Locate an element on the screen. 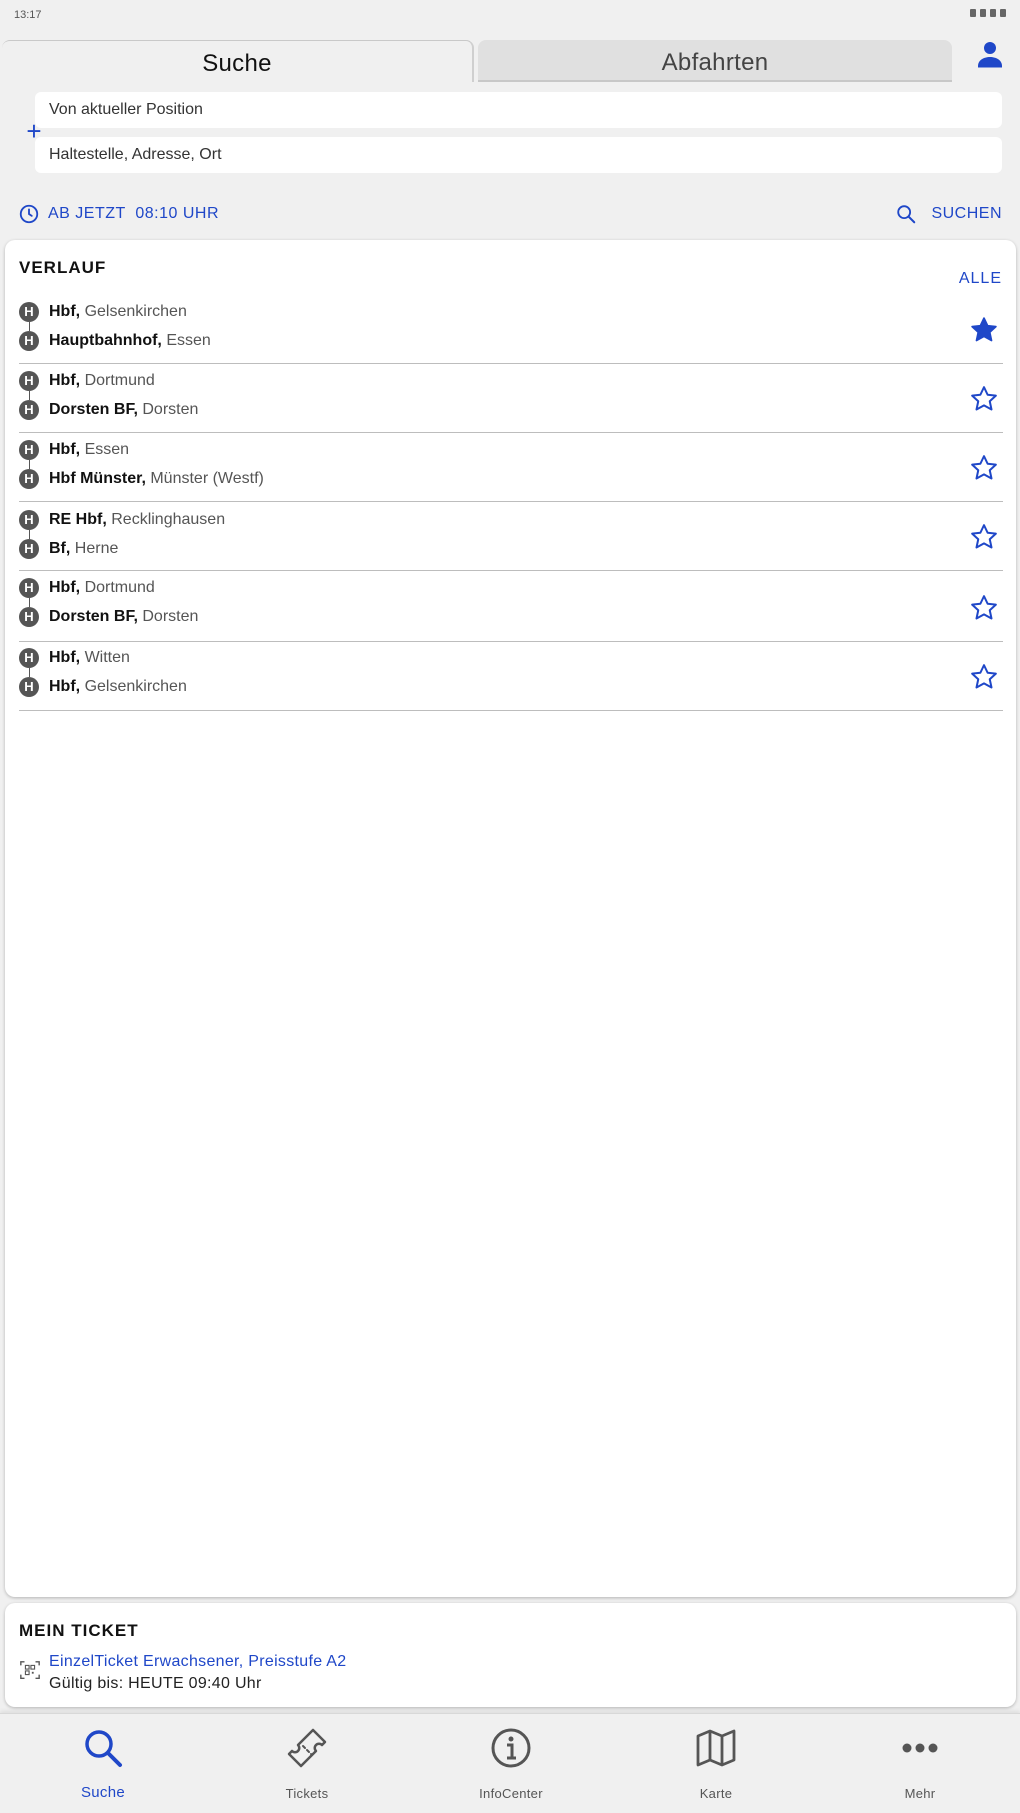  status-time: 13:17 is located at coordinates (28, 15).